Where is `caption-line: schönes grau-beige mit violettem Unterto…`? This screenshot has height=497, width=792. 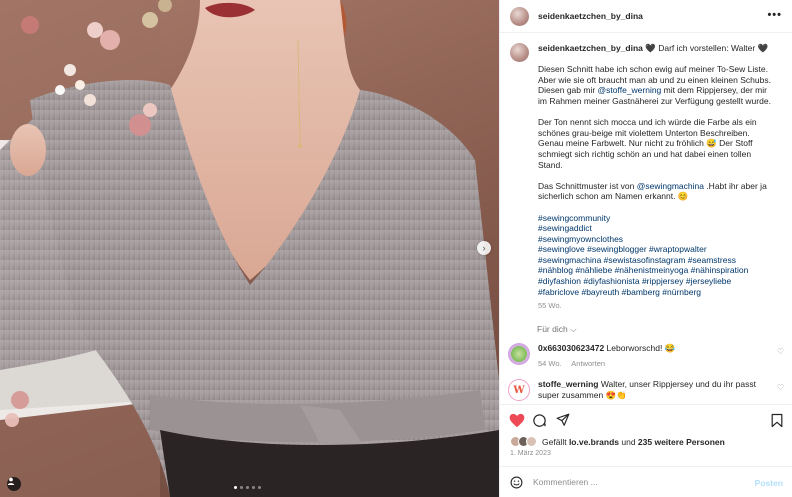 caption-line: schönes grau-beige mit violettem Unterto… is located at coordinates (644, 132).